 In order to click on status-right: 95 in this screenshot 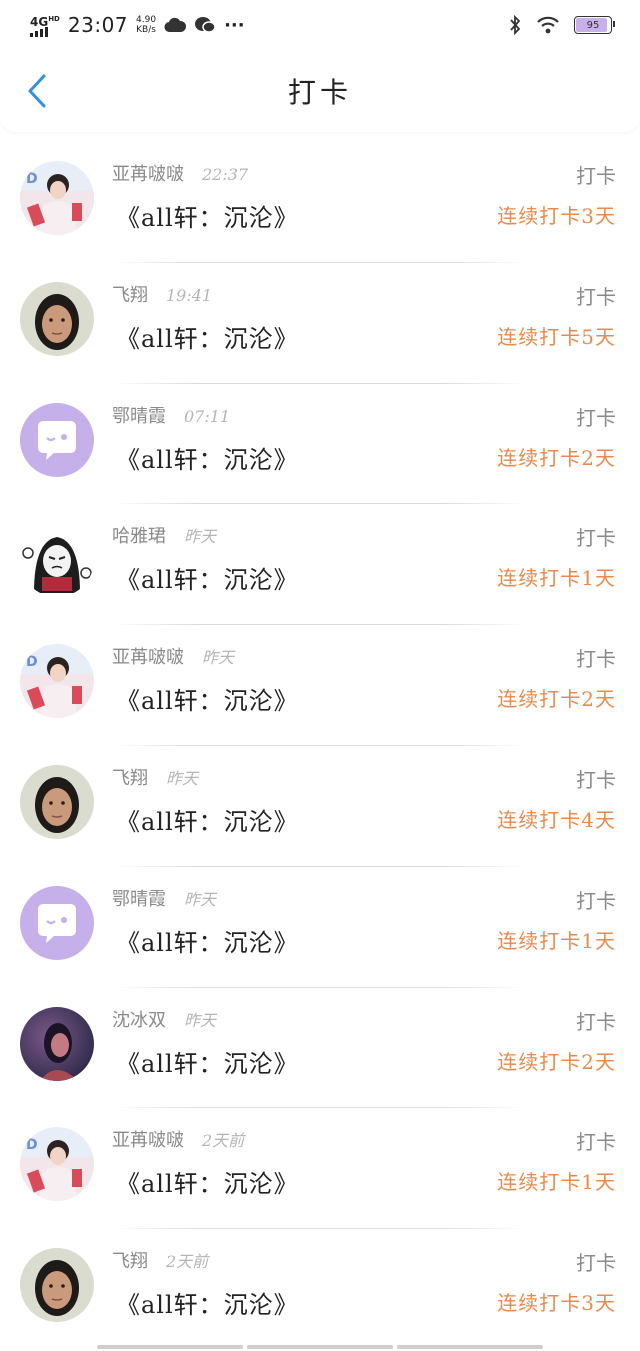, I will do `click(561, 25)`.